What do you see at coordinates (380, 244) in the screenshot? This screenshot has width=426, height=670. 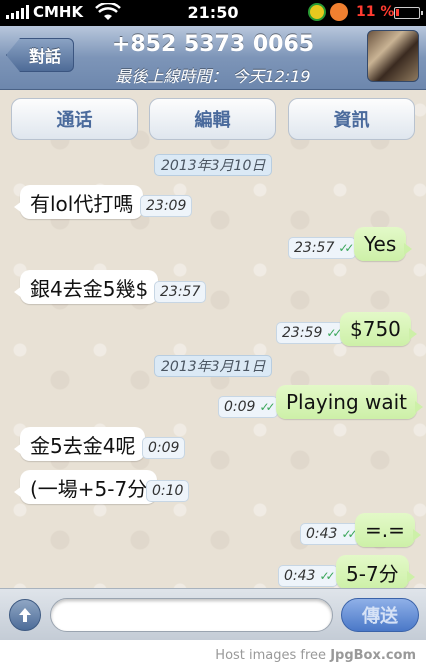 I see `message-text: Yes` at bounding box center [380, 244].